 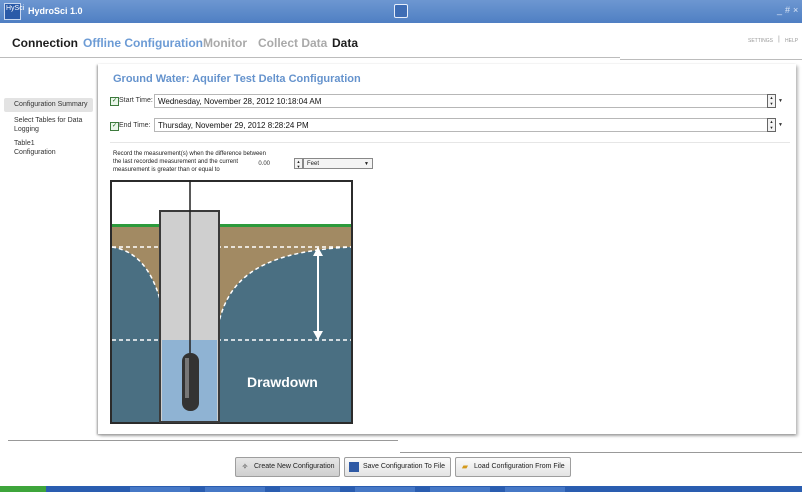 What do you see at coordinates (310, 57) in the screenshot?
I see `header-divider` at bounding box center [310, 57].